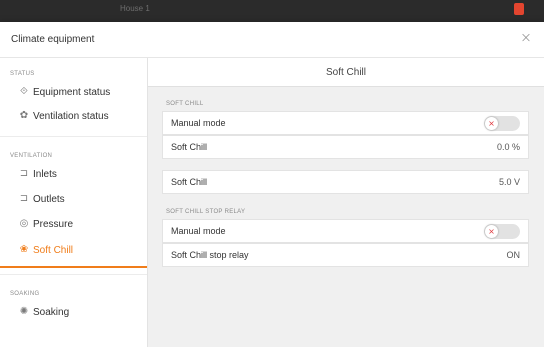 This screenshot has height=347, width=544. Describe the element at coordinates (53, 250) in the screenshot. I see `sidebar-item-label: Soft Chill` at that location.